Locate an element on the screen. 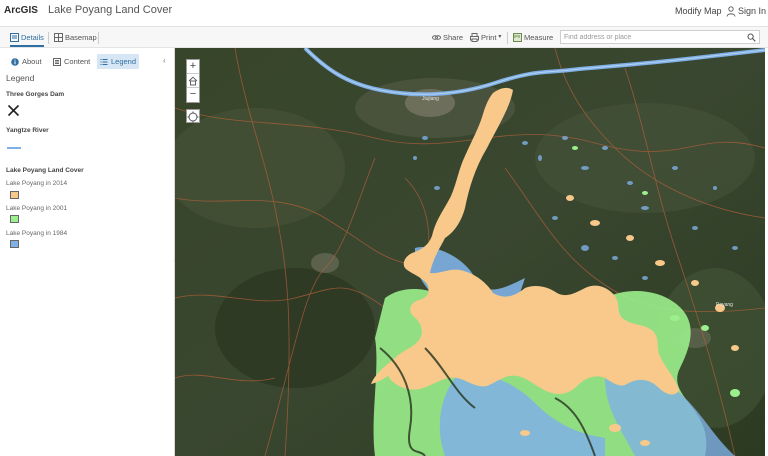  zoom-control: + − is located at coordinates (193, 81).